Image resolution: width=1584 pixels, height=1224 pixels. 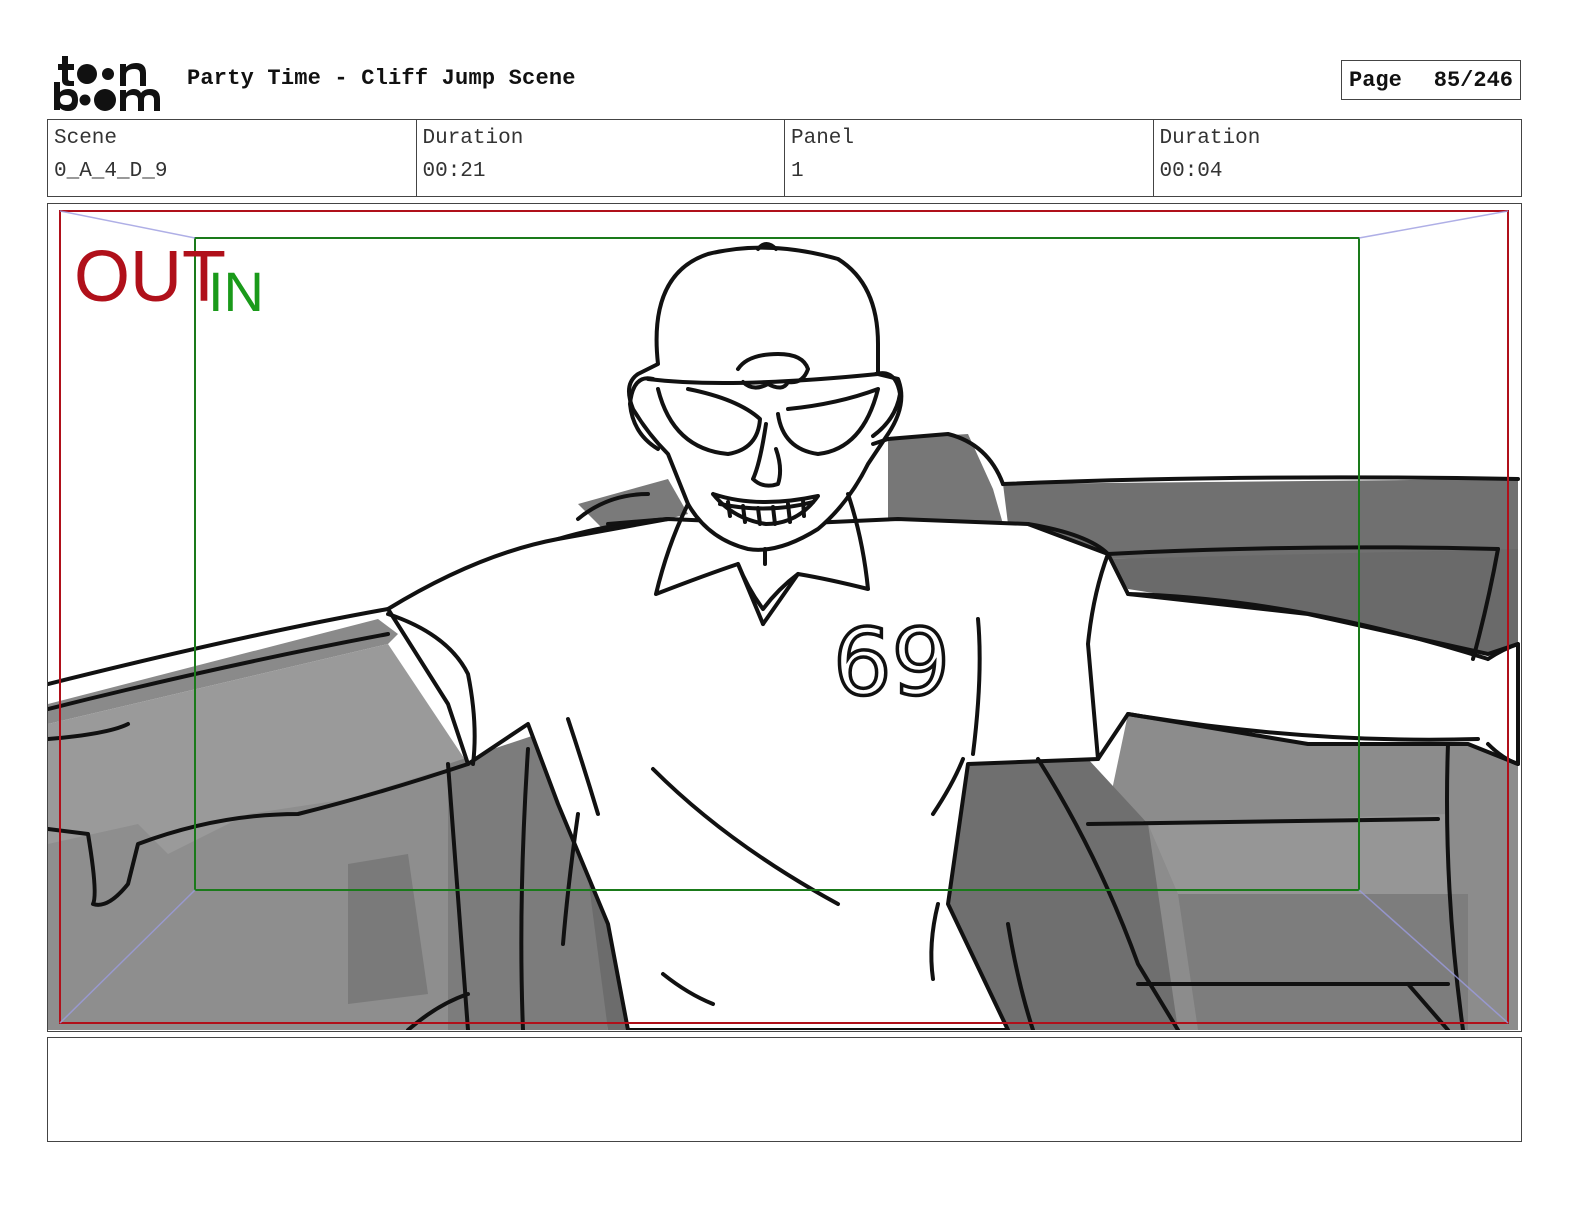 What do you see at coordinates (232, 158) in the screenshot?
I see `scene-cell: Scene 0_A_4_D_9` at bounding box center [232, 158].